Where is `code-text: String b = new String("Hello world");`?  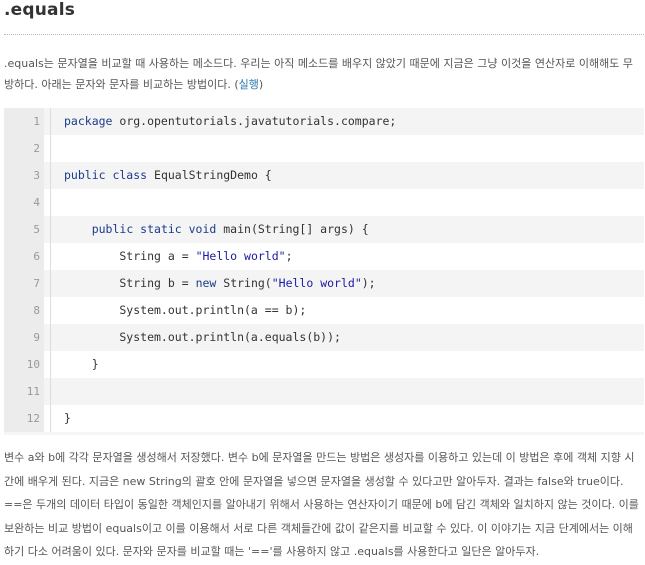 code-text: String b = new String("Hello world"); is located at coordinates (220, 283).